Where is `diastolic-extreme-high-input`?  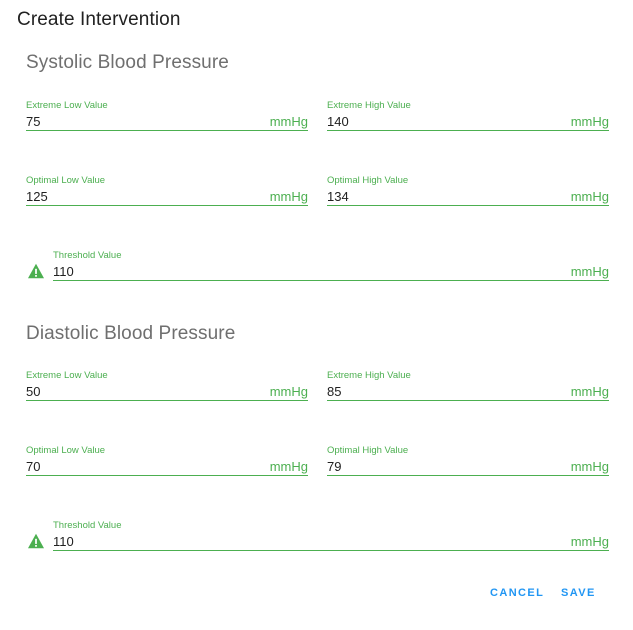 diastolic-extreme-high-input is located at coordinates (445, 391).